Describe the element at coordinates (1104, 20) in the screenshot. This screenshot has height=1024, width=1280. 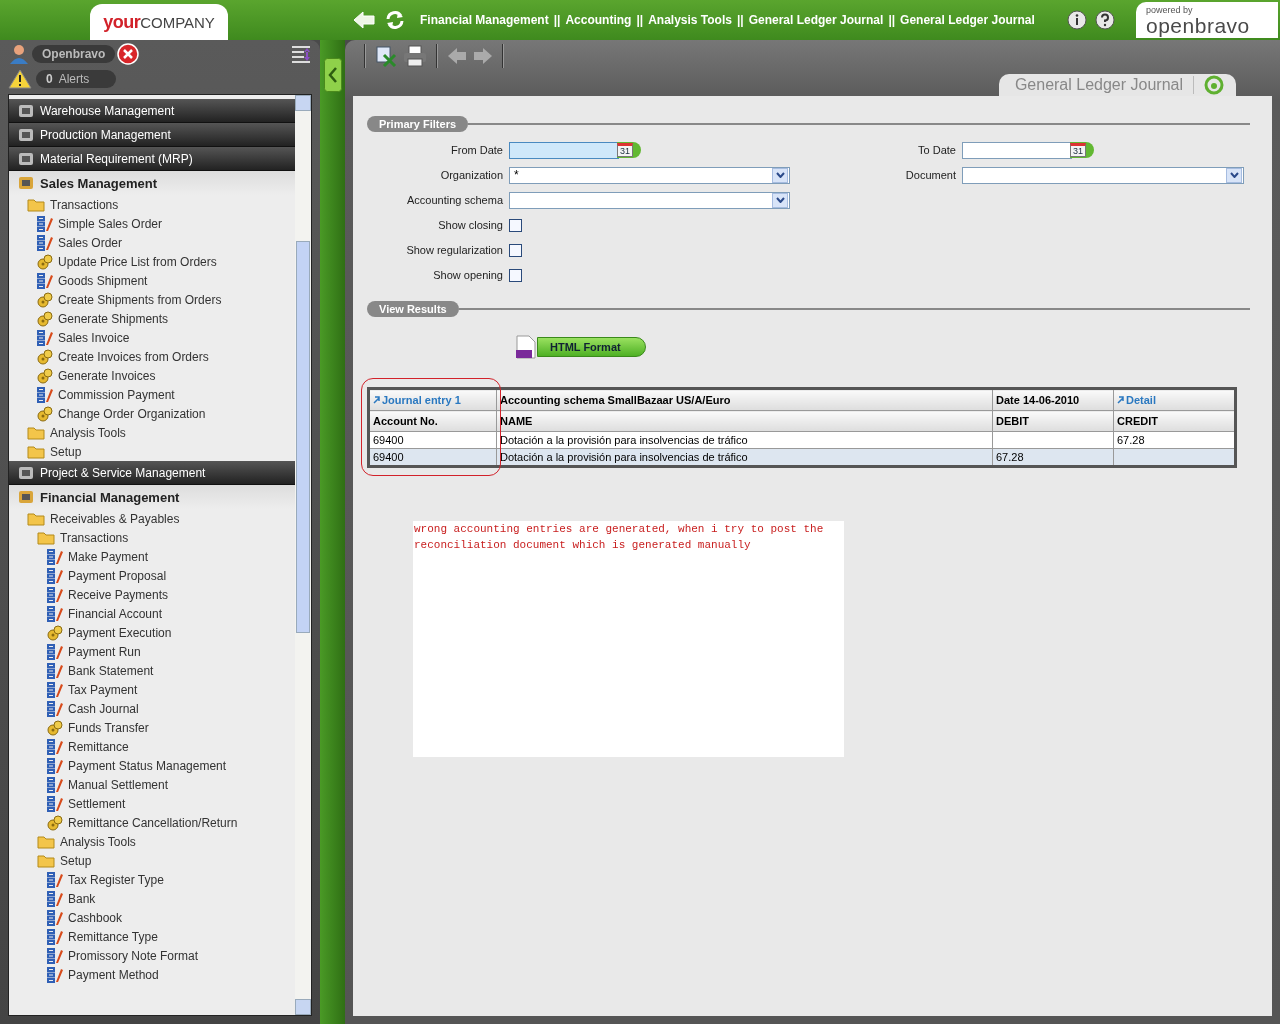
I see `help-icon` at that location.